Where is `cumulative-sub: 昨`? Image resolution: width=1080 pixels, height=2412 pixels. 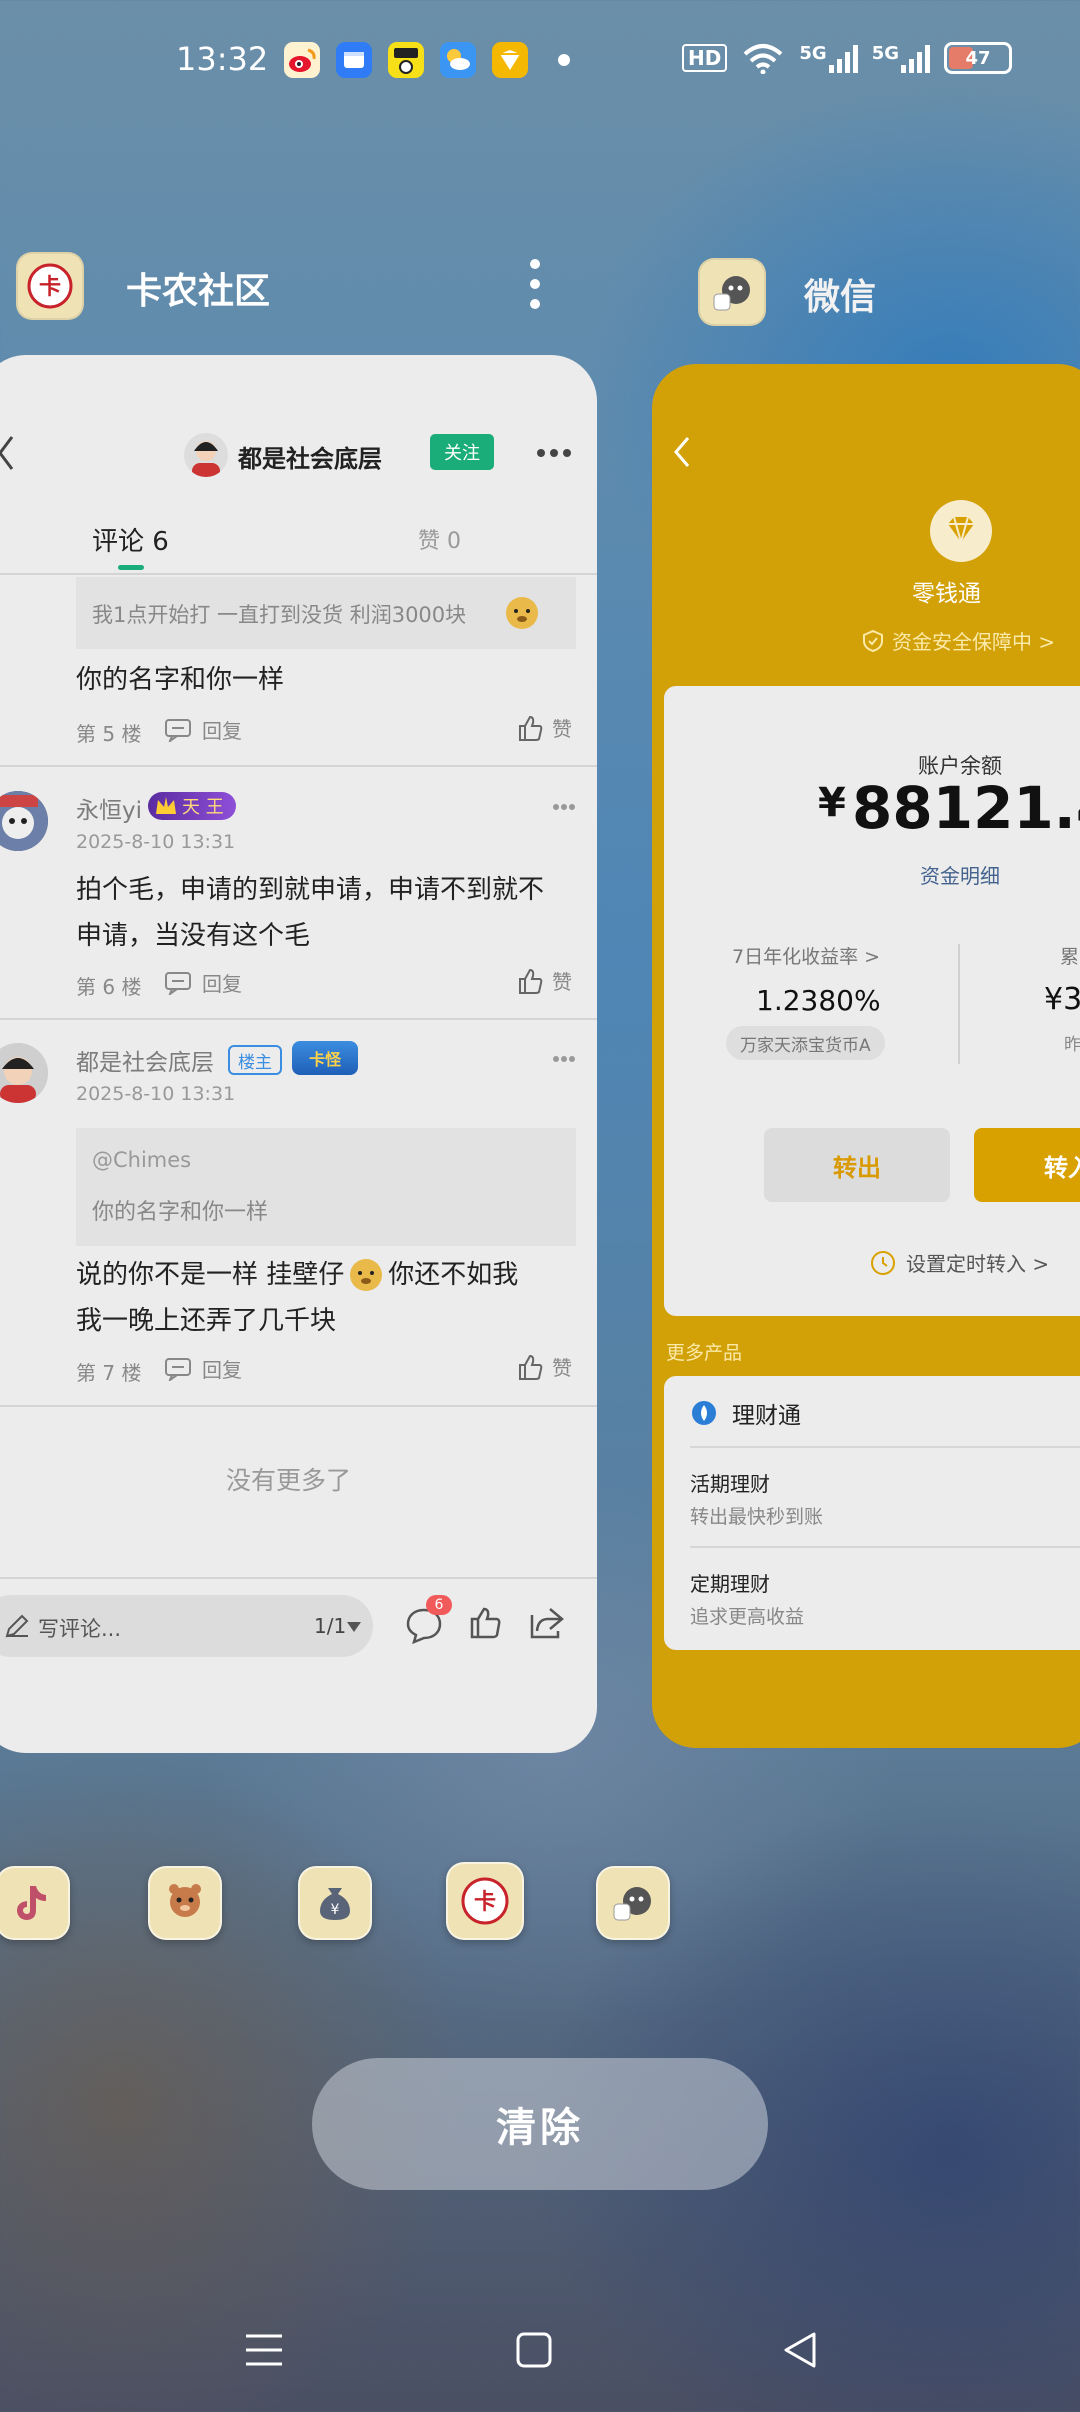
cumulative-sub: 昨 is located at coordinates (1072, 1045).